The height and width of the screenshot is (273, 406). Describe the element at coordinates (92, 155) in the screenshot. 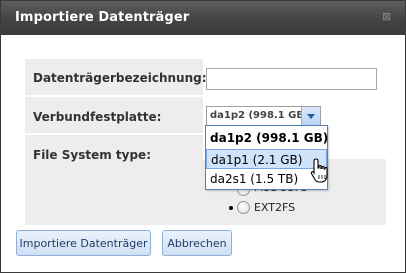

I see `filesystem-type-label: File System type:` at that location.